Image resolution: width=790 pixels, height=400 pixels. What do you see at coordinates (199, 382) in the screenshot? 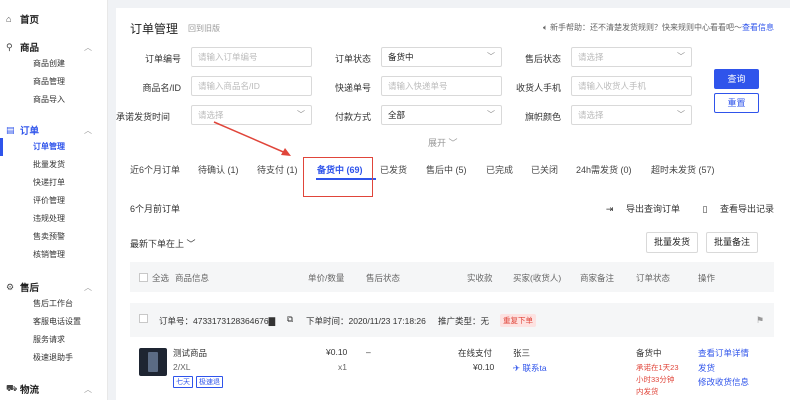
I see `product-tags: 七天 极速退` at bounding box center [199, 382].